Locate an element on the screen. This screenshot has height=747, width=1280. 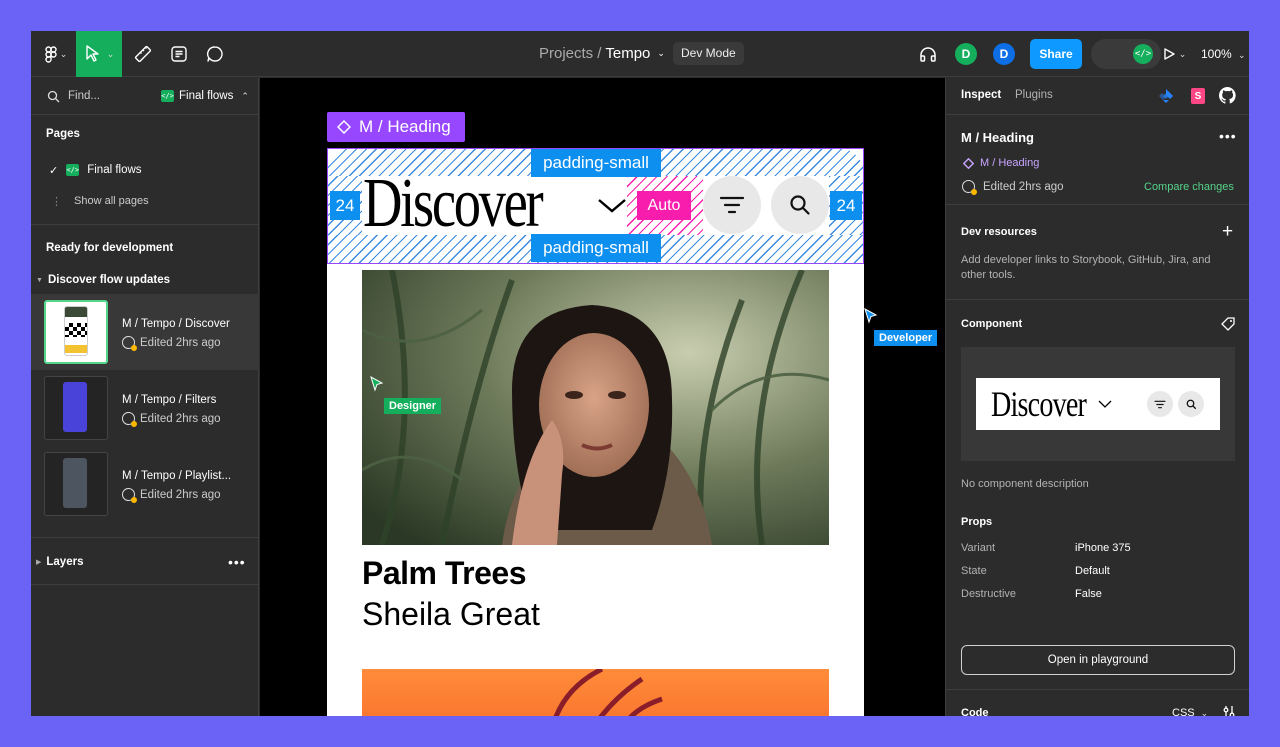
code-language-select: CSS ⌄ is located at coordinates (1190, 711).